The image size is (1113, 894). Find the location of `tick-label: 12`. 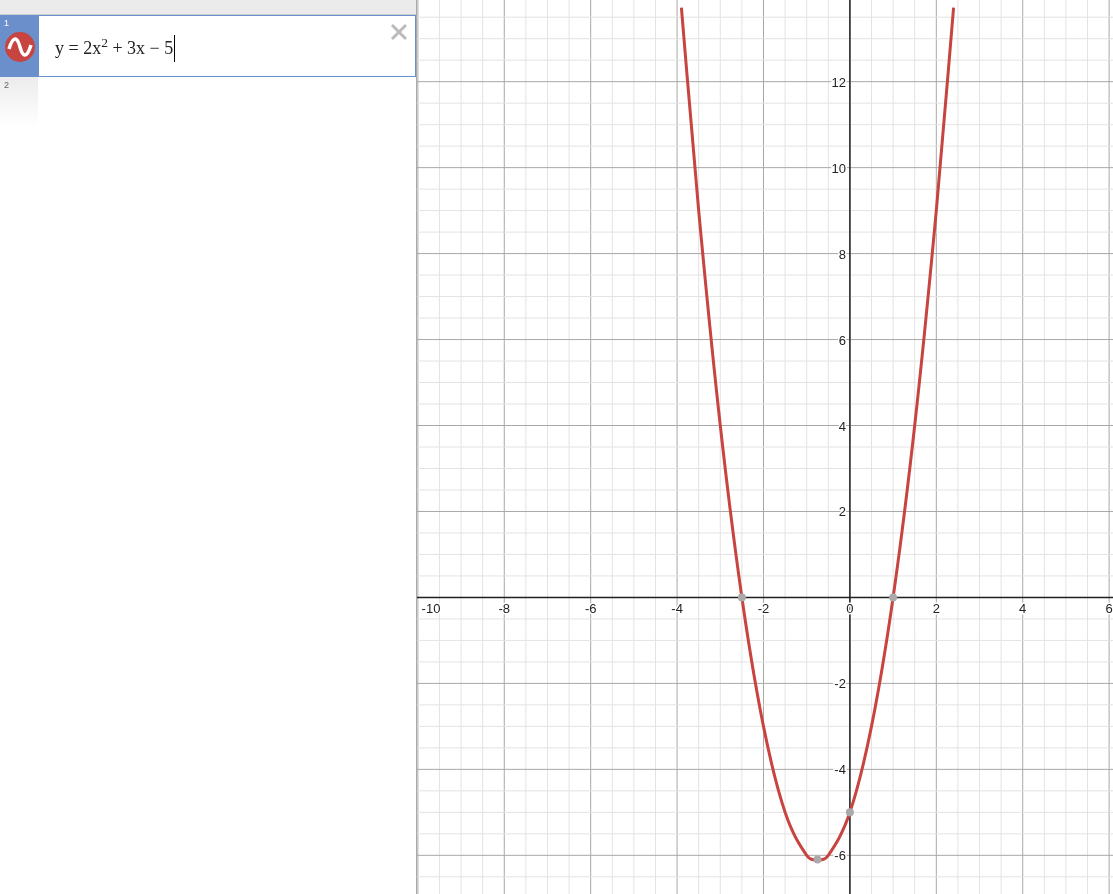

tick-label: 12 is located at coordinates (838, 82).